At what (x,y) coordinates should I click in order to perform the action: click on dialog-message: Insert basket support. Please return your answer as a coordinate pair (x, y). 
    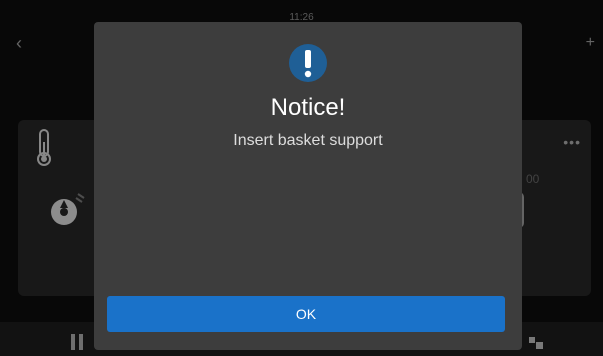
    Looking at the image, I should click on (308, 140).